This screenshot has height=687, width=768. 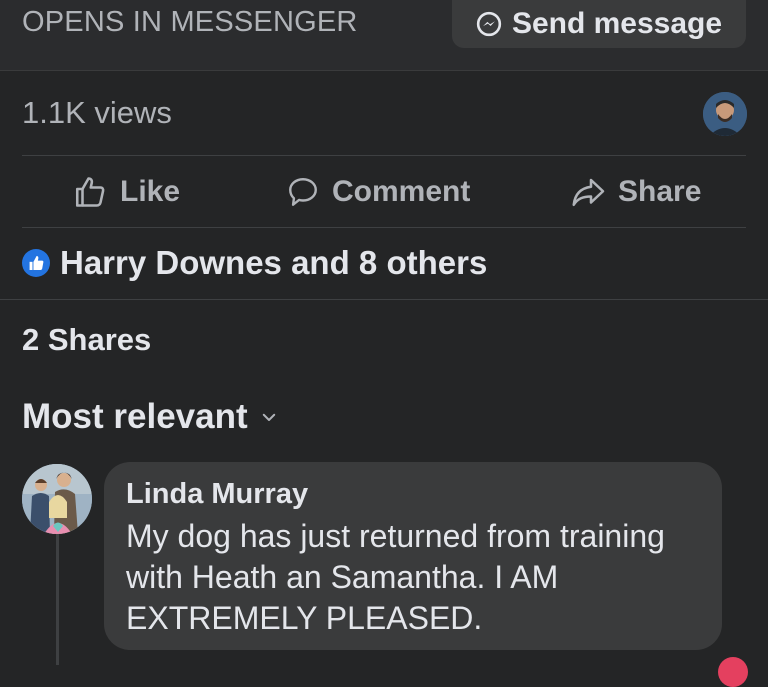 I want to click on viewer-avatar, so click(x=725, y=114).